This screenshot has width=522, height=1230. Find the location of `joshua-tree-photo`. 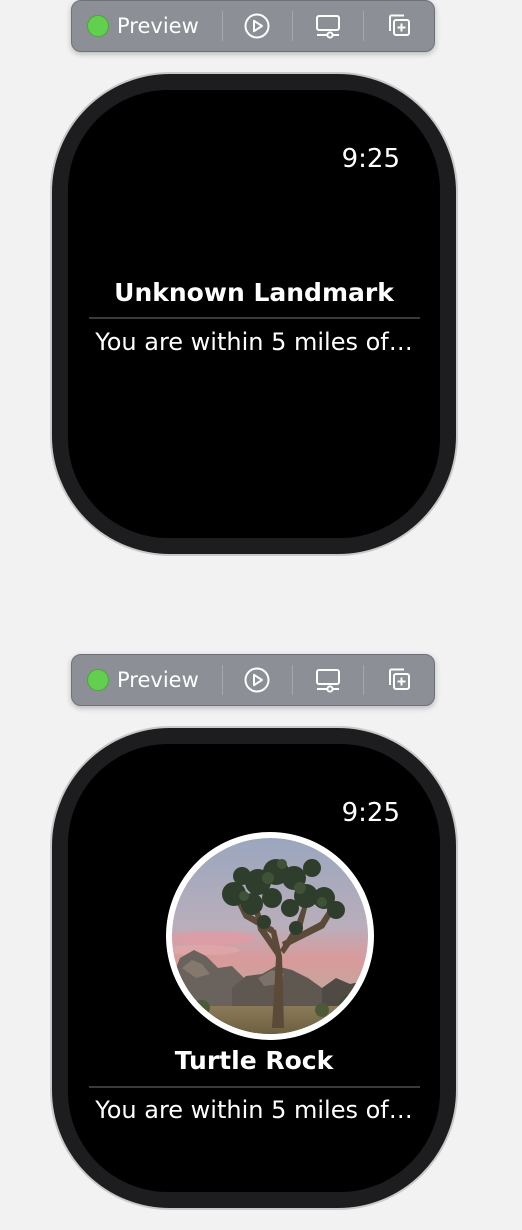

joshua-tree-photo is located at coordinates (270, 936).